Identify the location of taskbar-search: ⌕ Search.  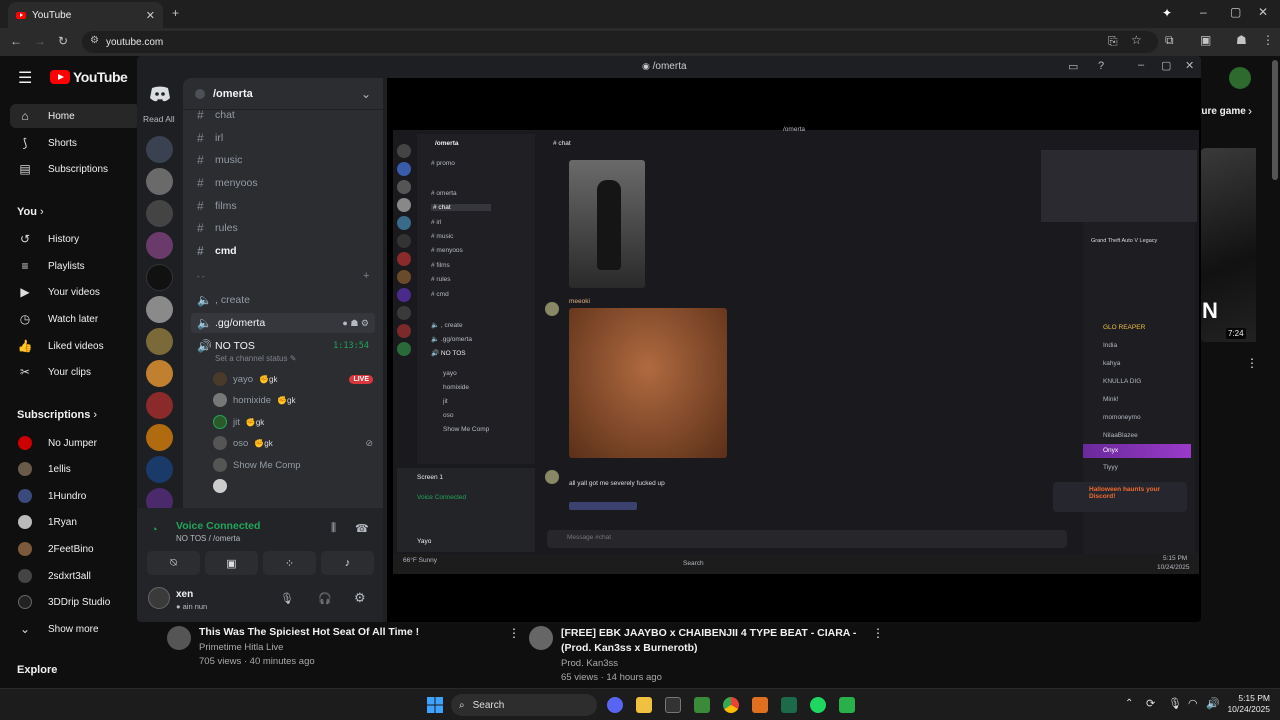
(524, 705).